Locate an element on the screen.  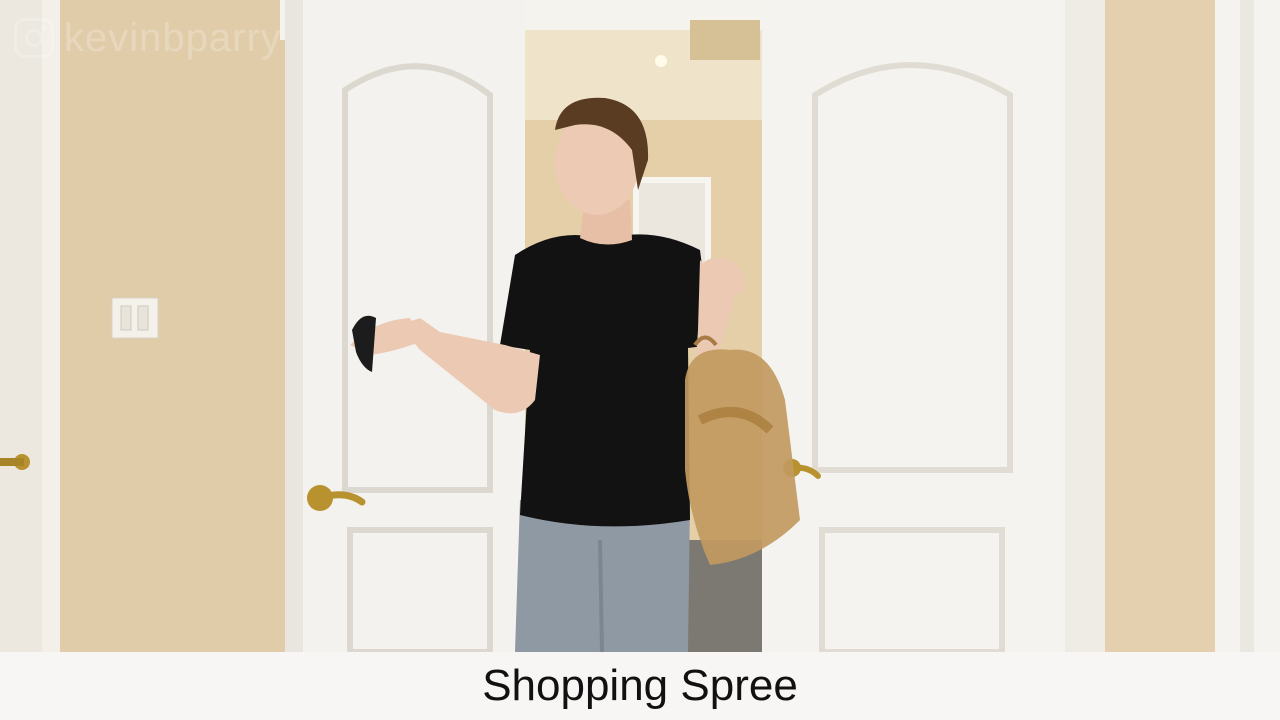
watermark: kevinbparry is located at coordinates (148, 38).